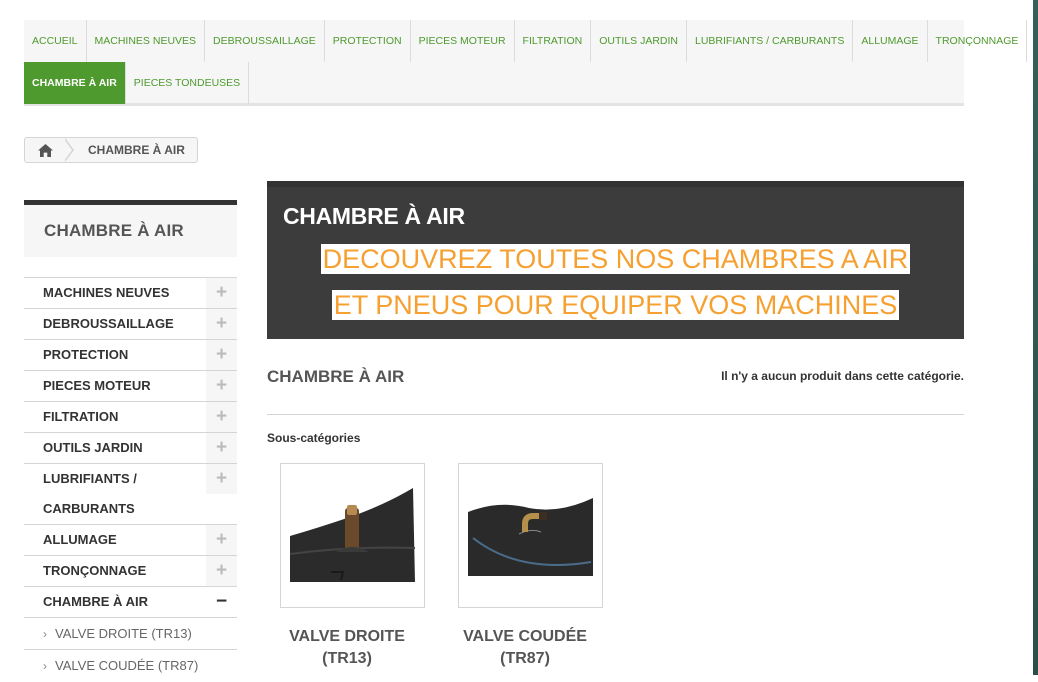 The width and height of the screenshot is (1038, 682). I want to click on sidebar-item-protection: PROTECTION +, so click(130, 354).